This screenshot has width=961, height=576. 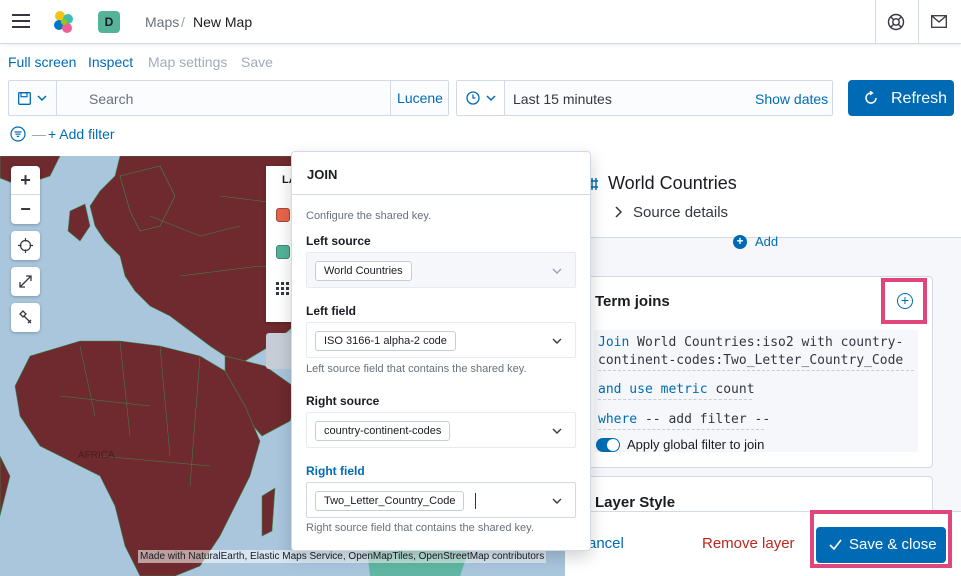 What do you see at coordinates (835, 544) in the screenshot?
I see `check-icon` at bounding box center [835, 544].